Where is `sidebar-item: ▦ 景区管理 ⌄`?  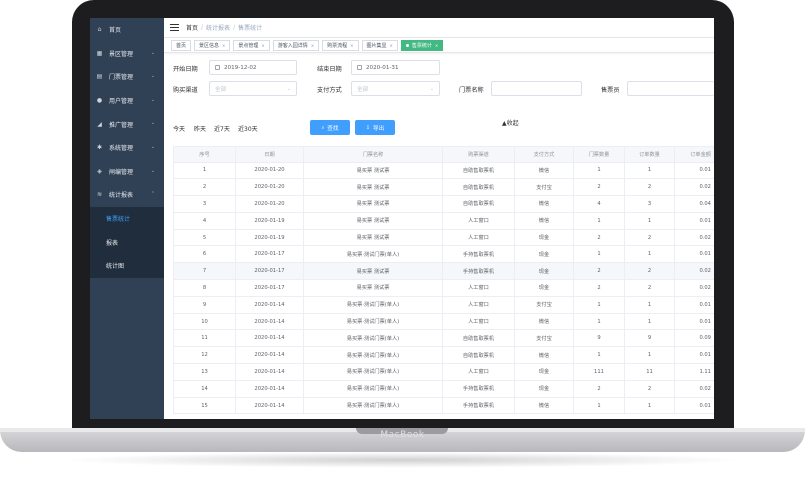 sidebar-item: ▦ 景区管理 ⌄ is located at coordinates (127, 54).